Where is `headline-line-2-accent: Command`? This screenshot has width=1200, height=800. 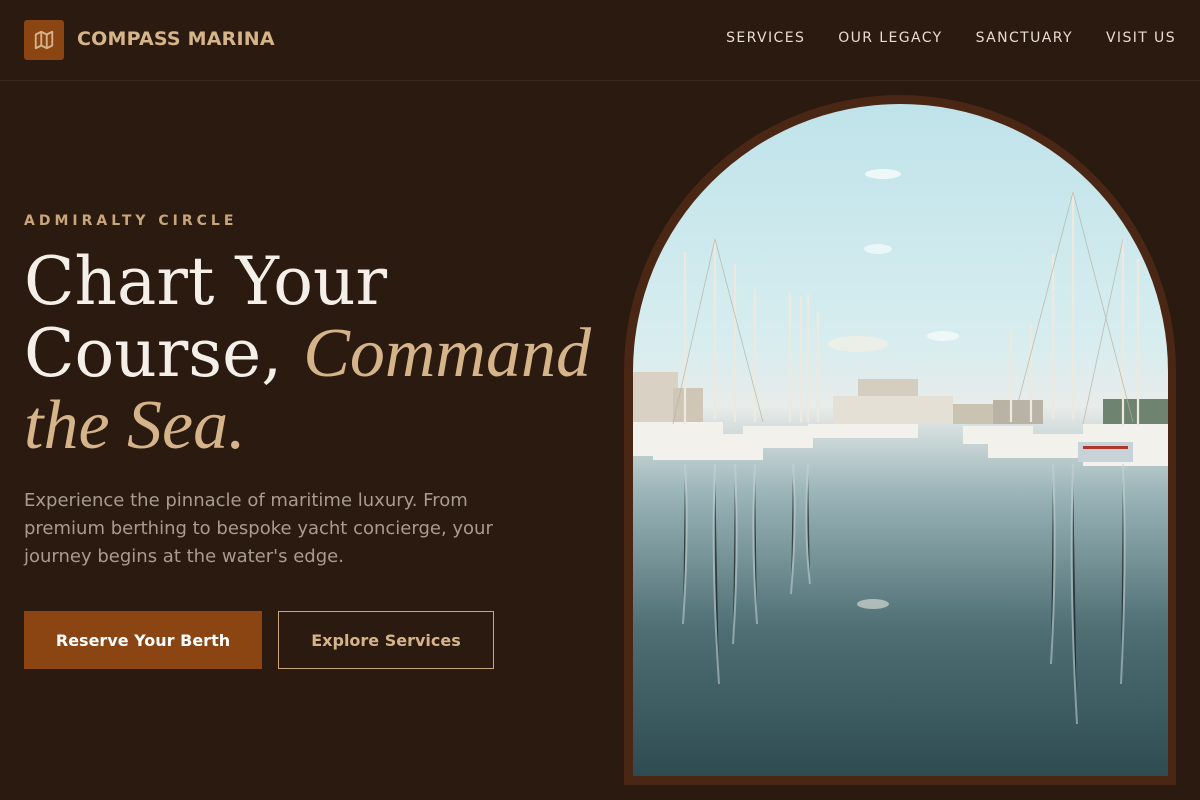
headline-line-2-accent: Command is located at coordinates (447, 353).